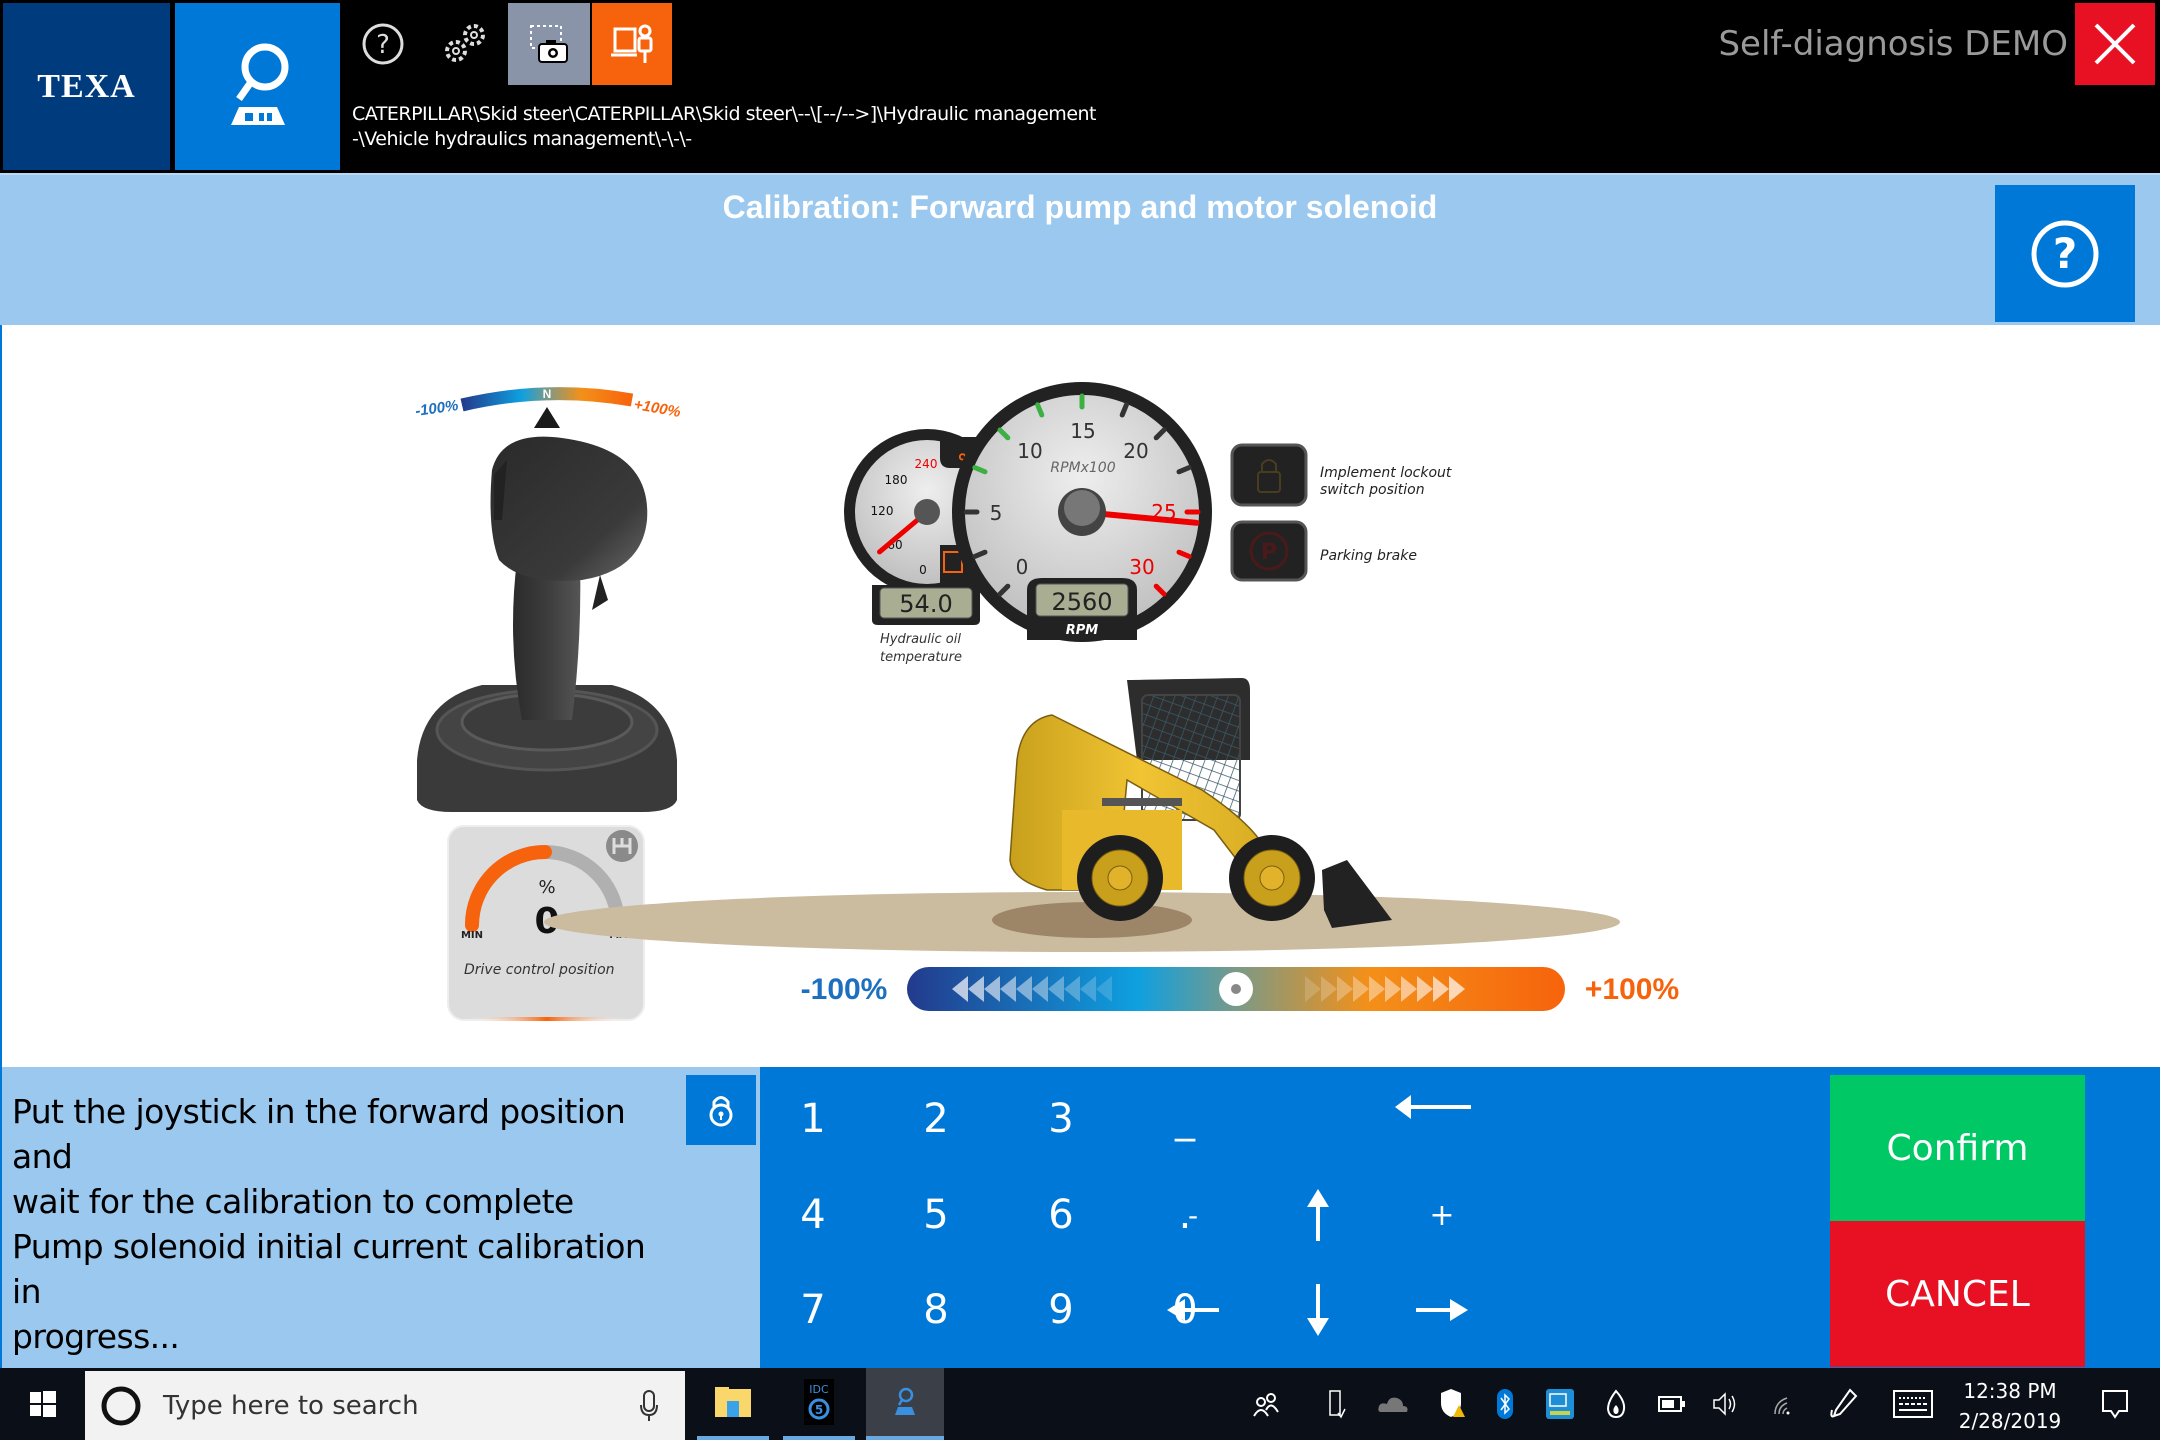 The height and width of the screenshot is (1440, 2160). Describe the element at coordinates (1318, 1215) in the screenshot. I see `arrow-up-key` at that location.